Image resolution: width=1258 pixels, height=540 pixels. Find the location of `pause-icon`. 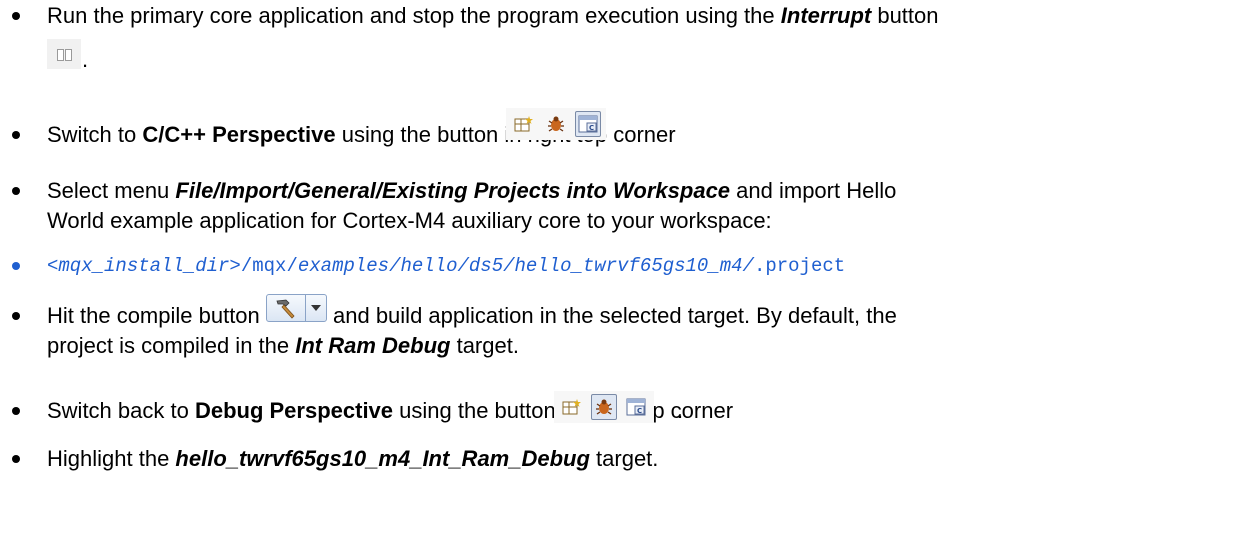

pause-icon is located at coordinates (64, 54).